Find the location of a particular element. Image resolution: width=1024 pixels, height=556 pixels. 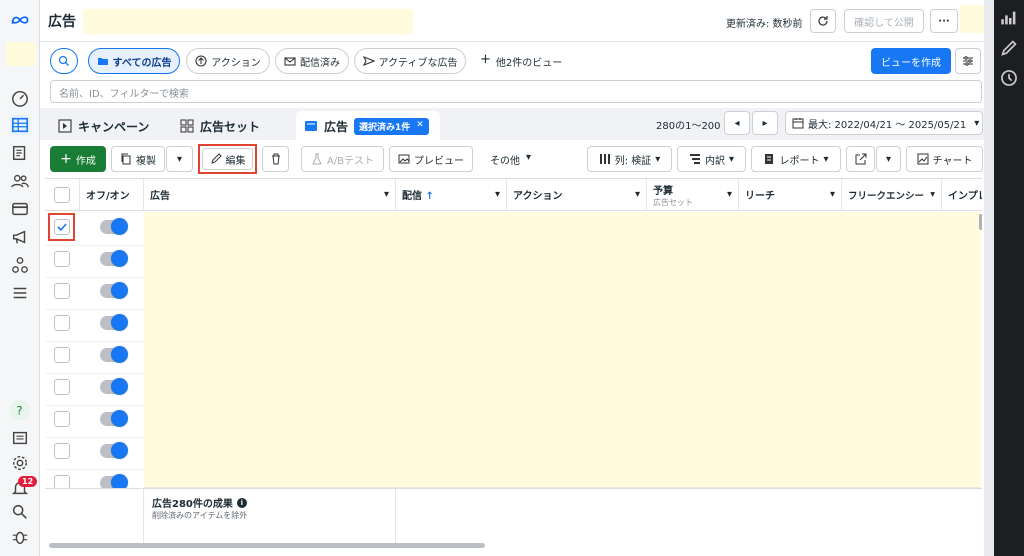

close-icon: ✕ is located at coordinates (420, 126).